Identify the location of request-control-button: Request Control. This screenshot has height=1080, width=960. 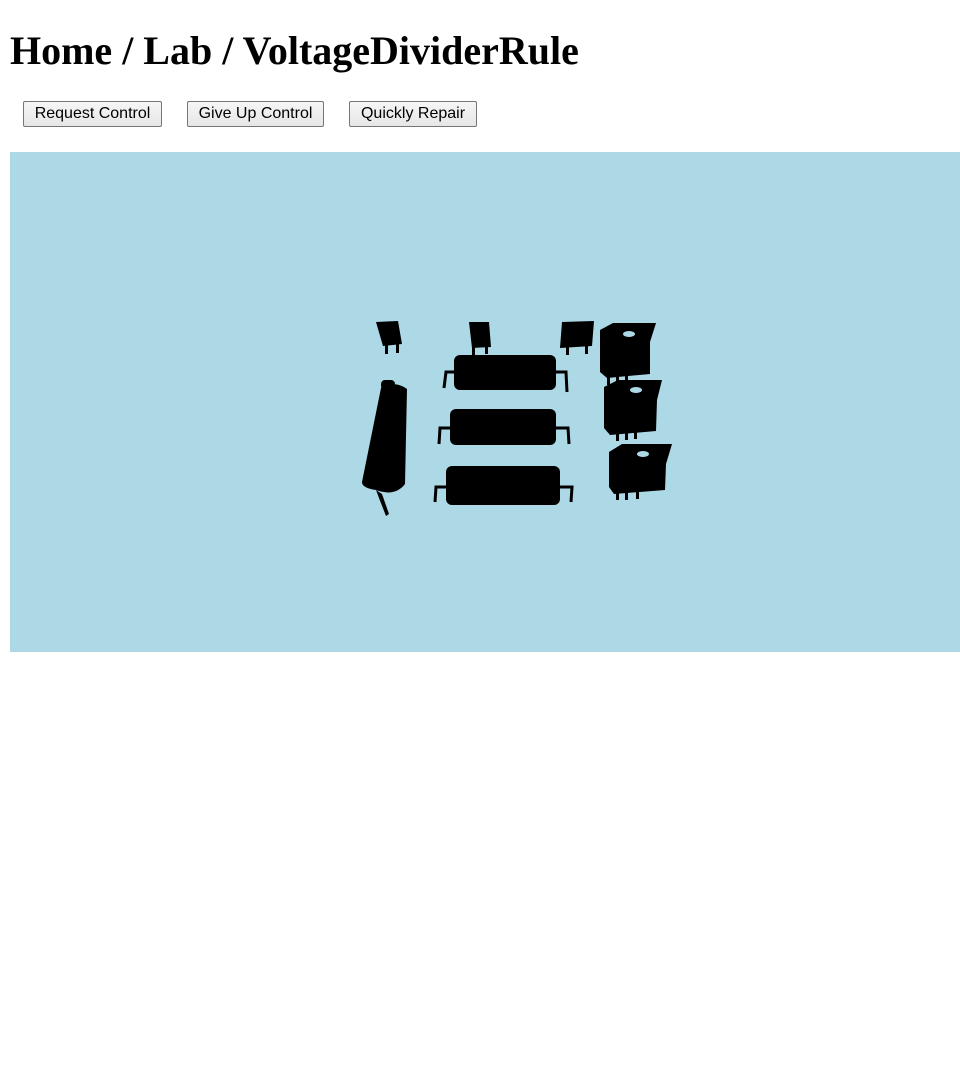
(92, 114).